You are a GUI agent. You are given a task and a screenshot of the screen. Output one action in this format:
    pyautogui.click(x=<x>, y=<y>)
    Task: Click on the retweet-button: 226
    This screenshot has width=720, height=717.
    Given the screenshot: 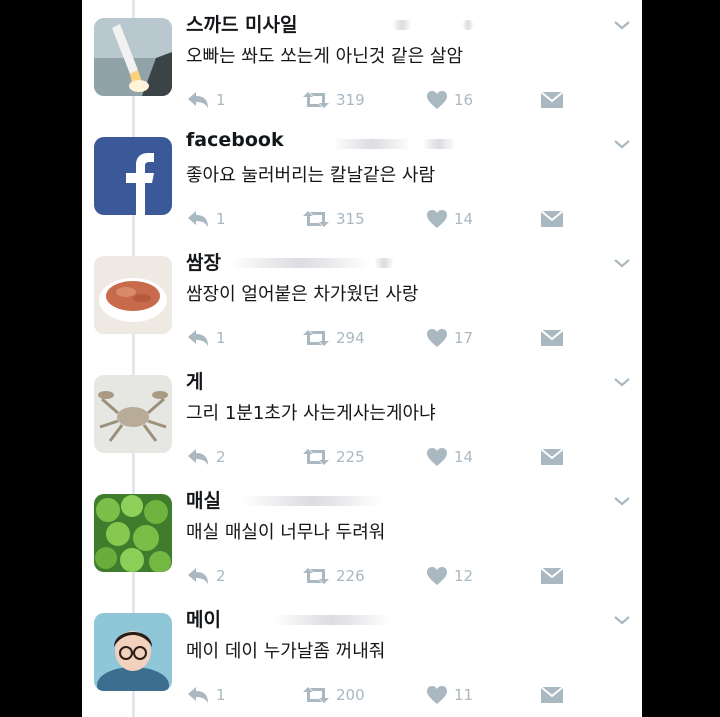 What is the action you would take?
    pyautogui.click(x=333, y=576)
    